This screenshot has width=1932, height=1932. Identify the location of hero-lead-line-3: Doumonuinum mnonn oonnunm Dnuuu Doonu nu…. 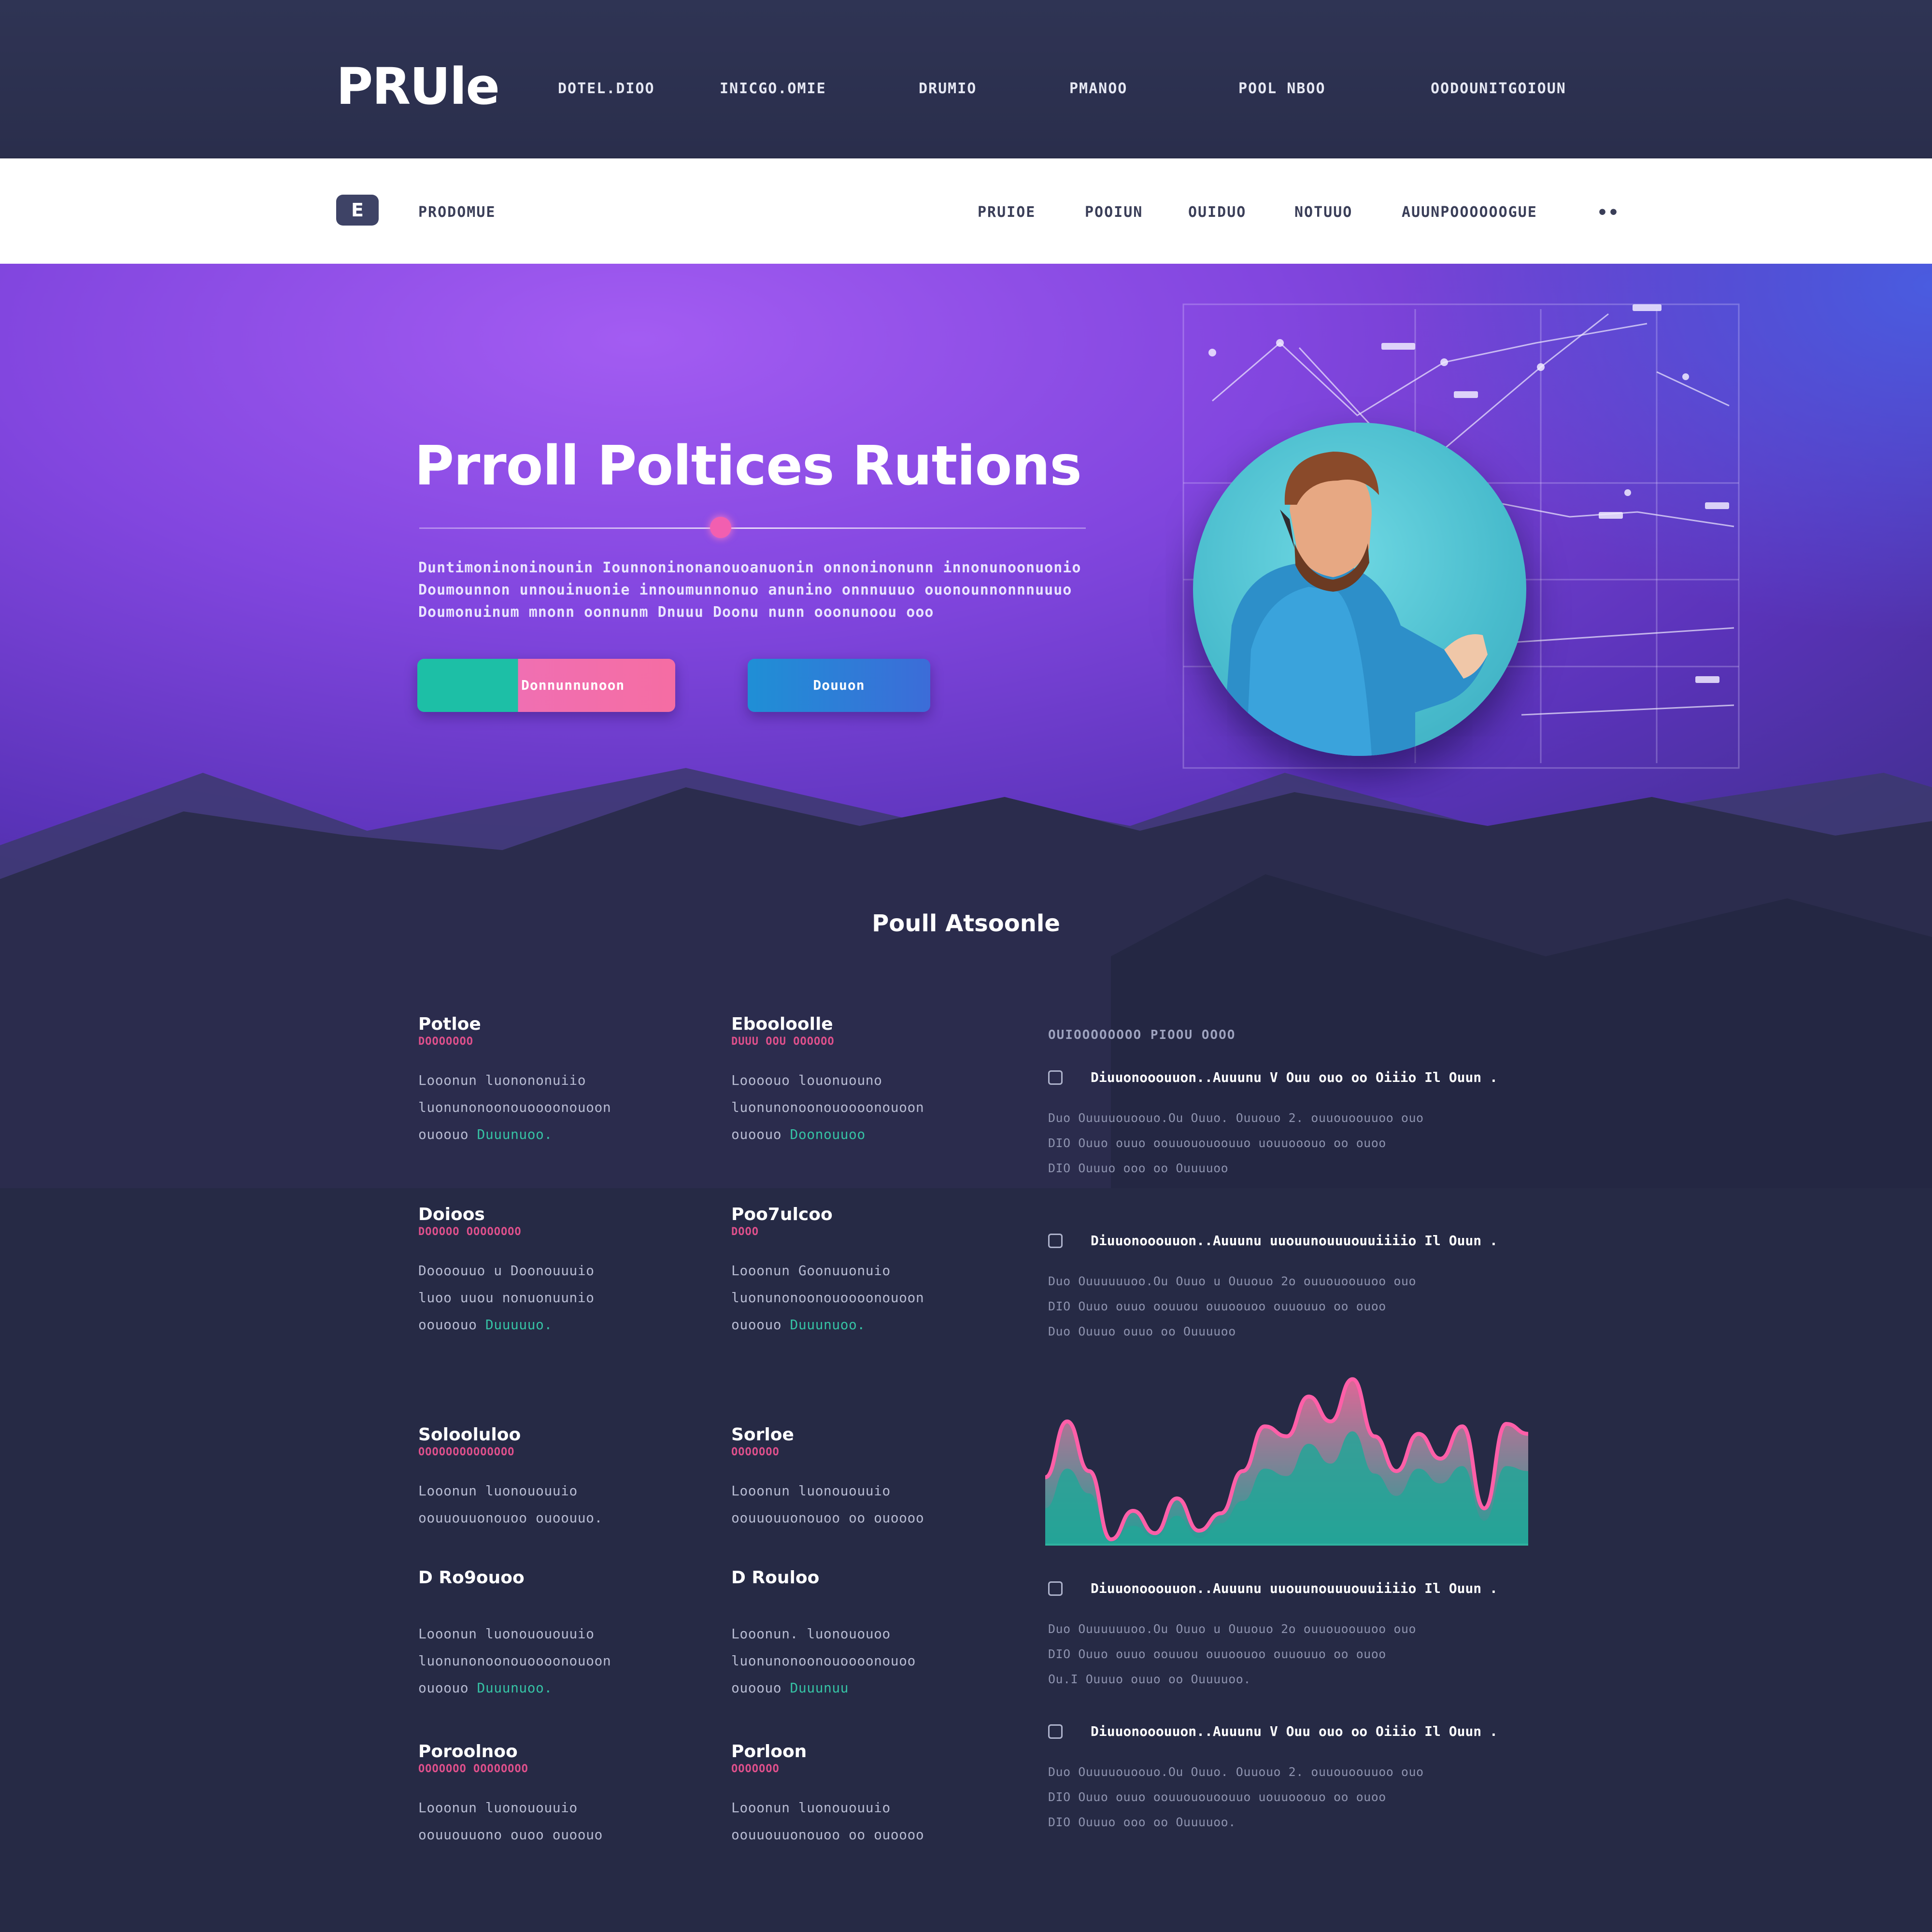
(676, 612).